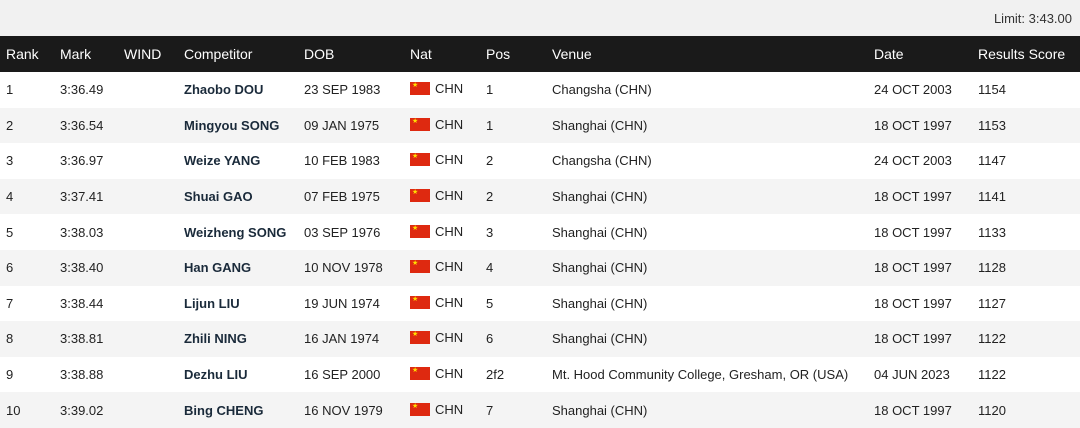  Describe the element at coordinates (519, 54) in the screenshot. I see `header-pos: Pos` at that location.